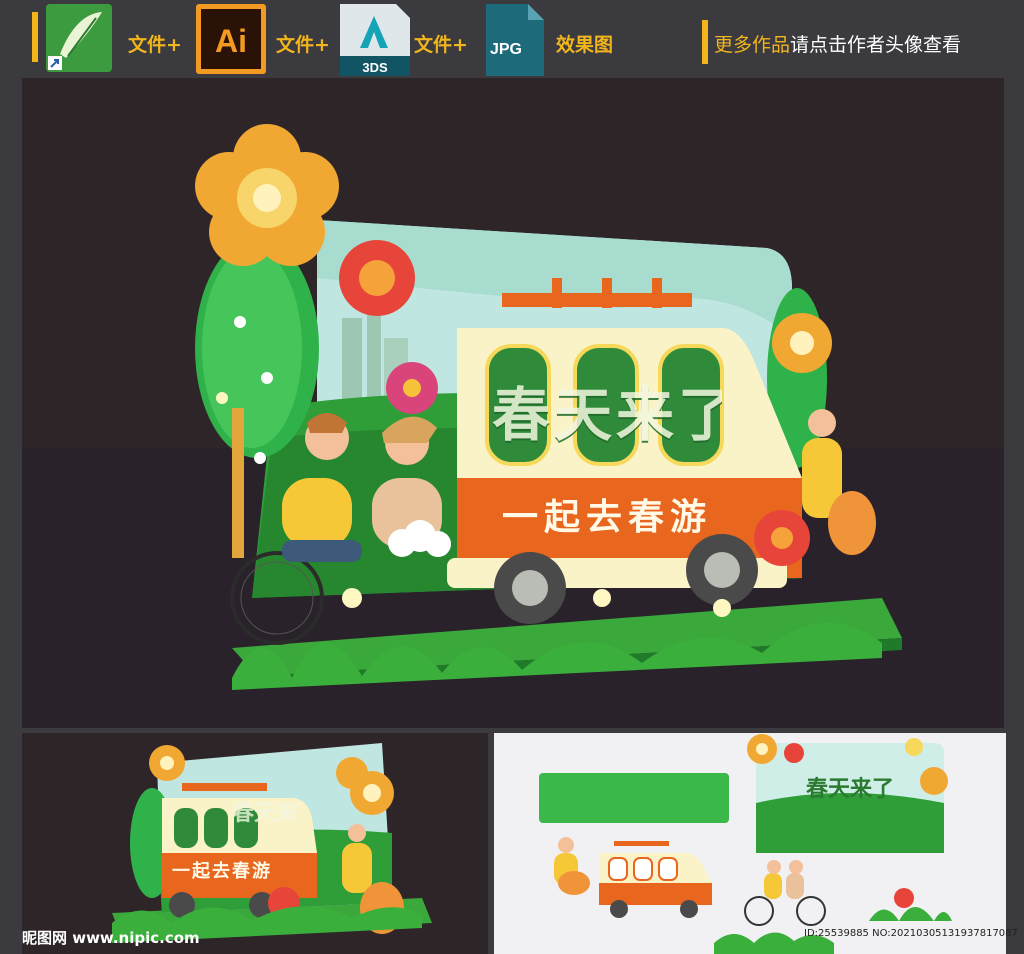 This screenshot has width=1024, height=954. Describe the element at coordinates (634, 798) in the screenshot. I see `green-banner-part` at that location.